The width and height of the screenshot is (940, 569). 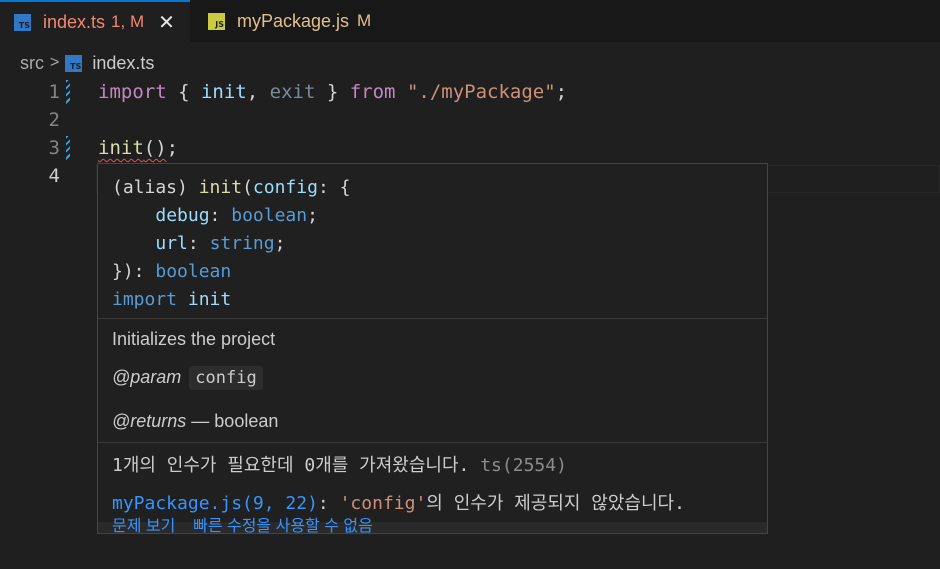 What do you see at coordinates (364, 20) in the screenshot?
I see `tab-badge: M` at bounding box center [364, 20].